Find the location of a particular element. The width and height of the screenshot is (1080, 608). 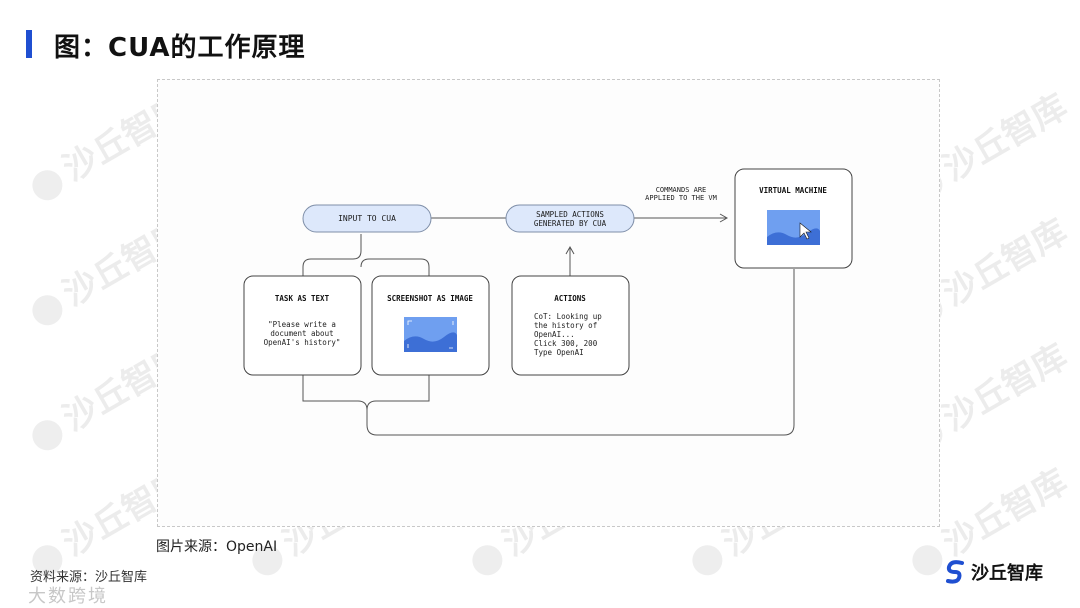

bracket-to-input is located at coordinates (366, 255).